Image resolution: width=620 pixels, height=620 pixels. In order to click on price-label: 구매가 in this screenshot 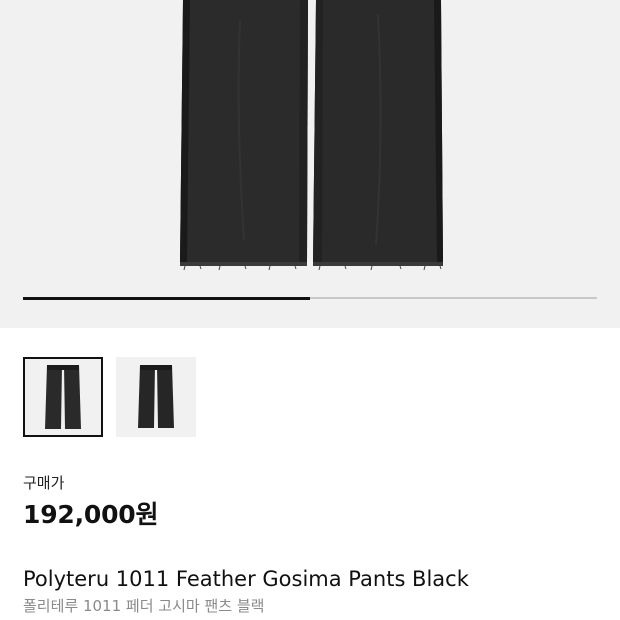, I will do `click(44, 483)`.